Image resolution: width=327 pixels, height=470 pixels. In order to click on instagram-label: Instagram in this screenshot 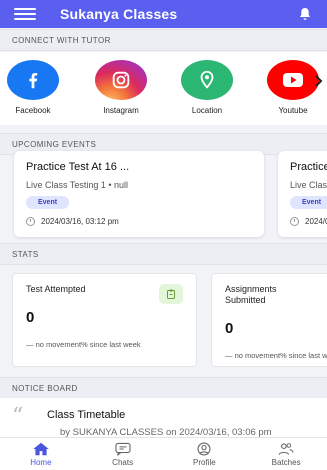, I will do `click(121, 110)`.